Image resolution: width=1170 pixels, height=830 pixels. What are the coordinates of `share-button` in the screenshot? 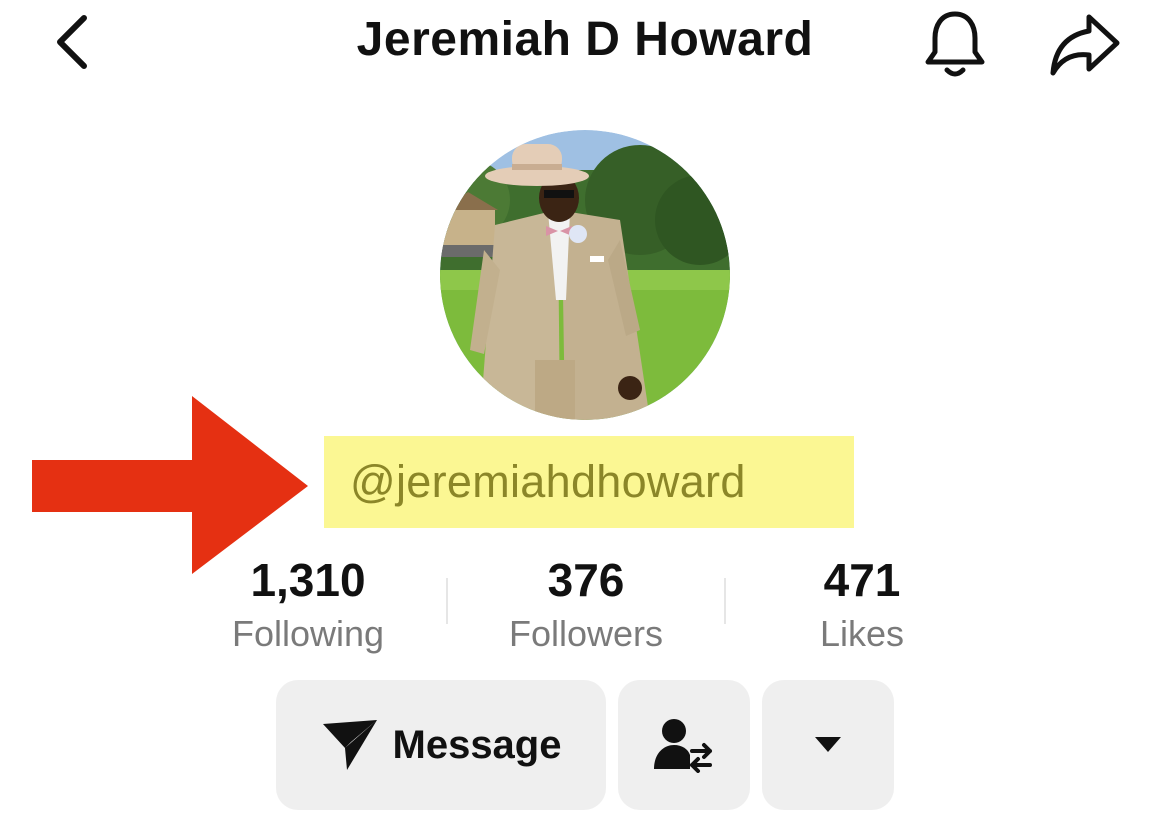 It's located at (1085, 44).